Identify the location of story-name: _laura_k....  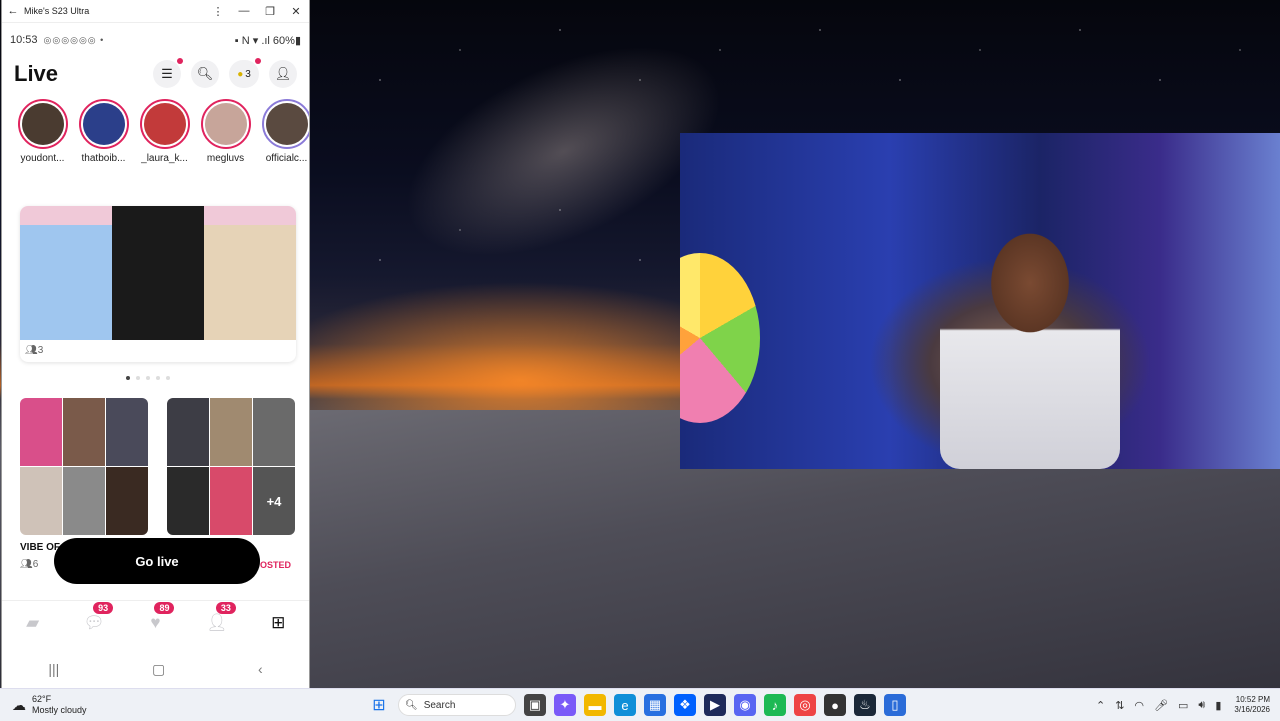
(164, 158).